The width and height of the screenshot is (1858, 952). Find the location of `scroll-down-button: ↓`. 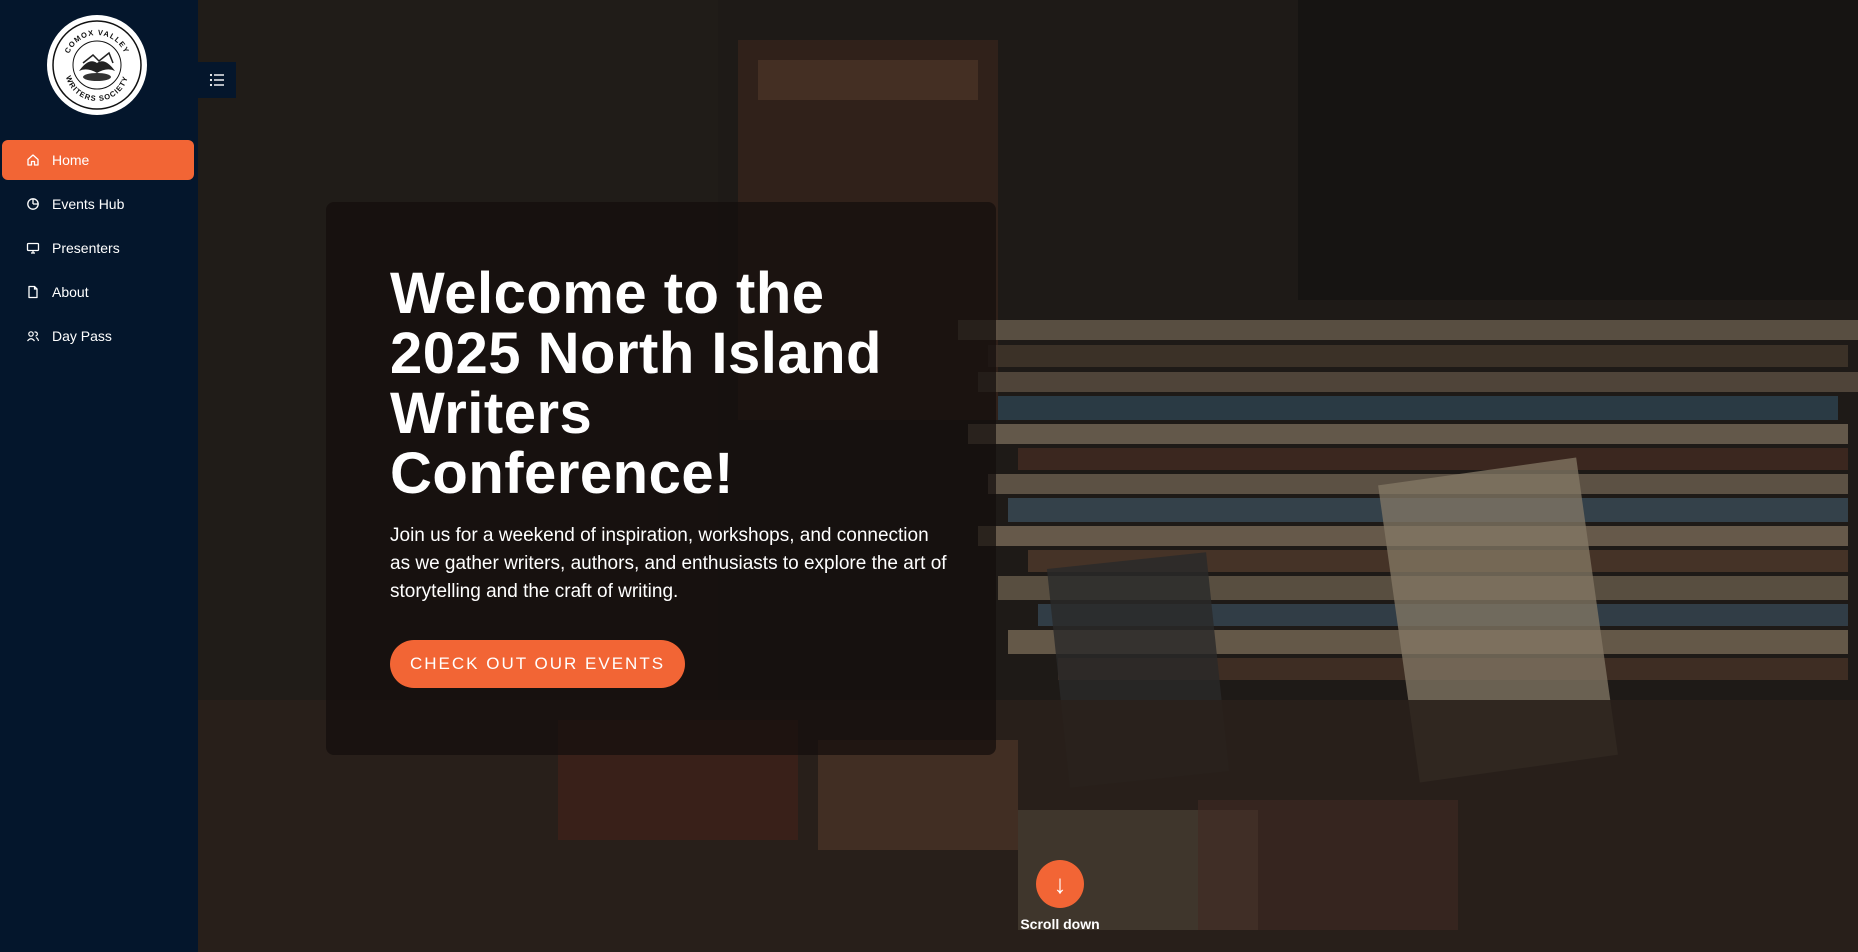

scroll-down-button: ↓ is located at coordinates (1060, 884).